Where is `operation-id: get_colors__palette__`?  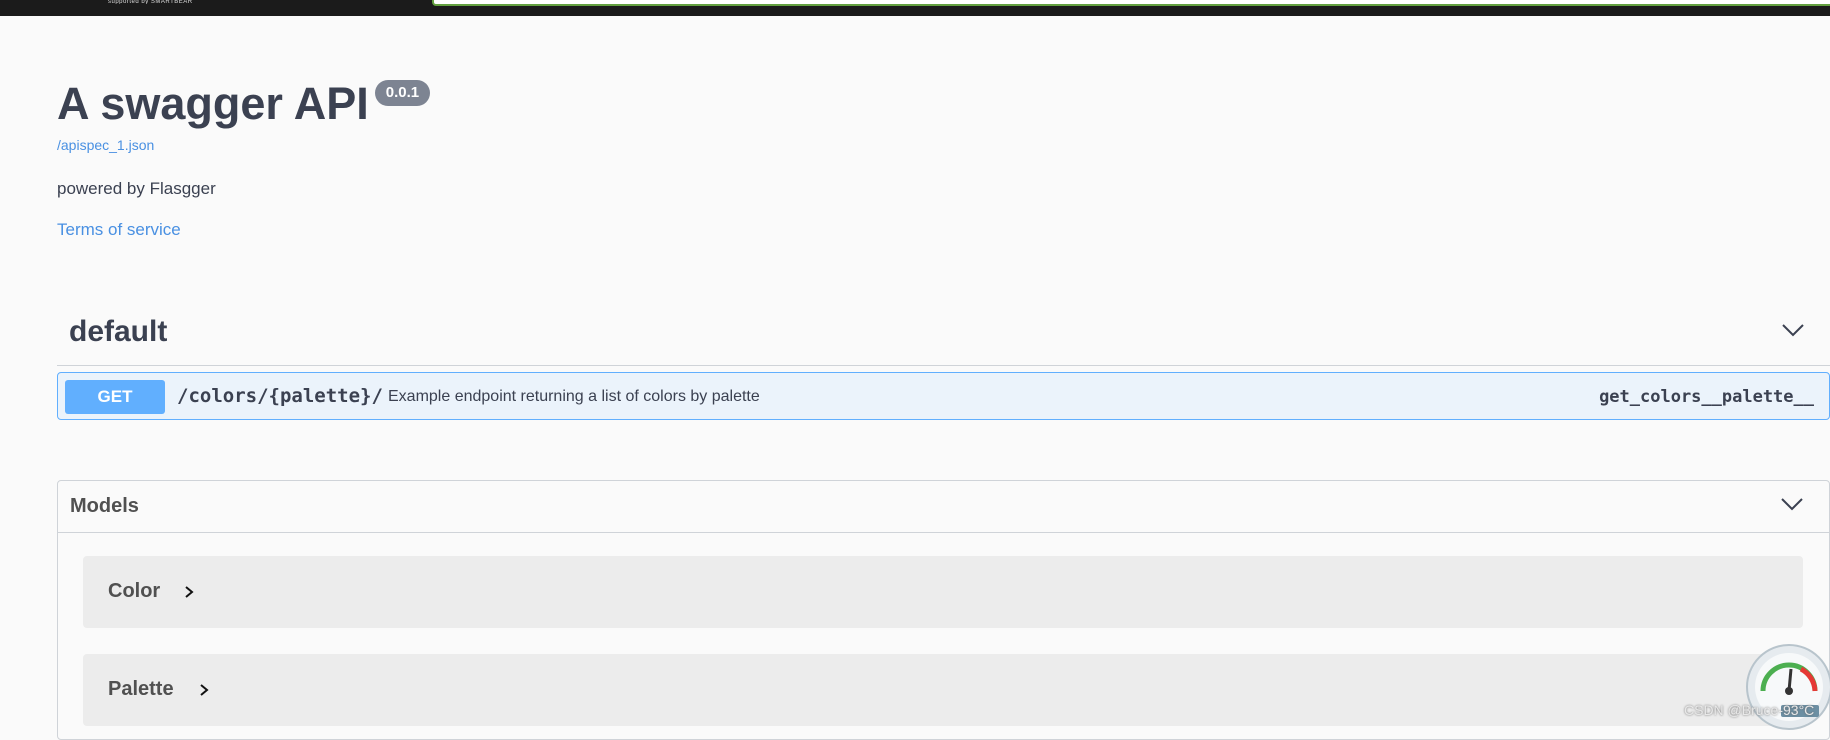 operation-id: get_colors__palette__ is located at coordinates (1706, 397).